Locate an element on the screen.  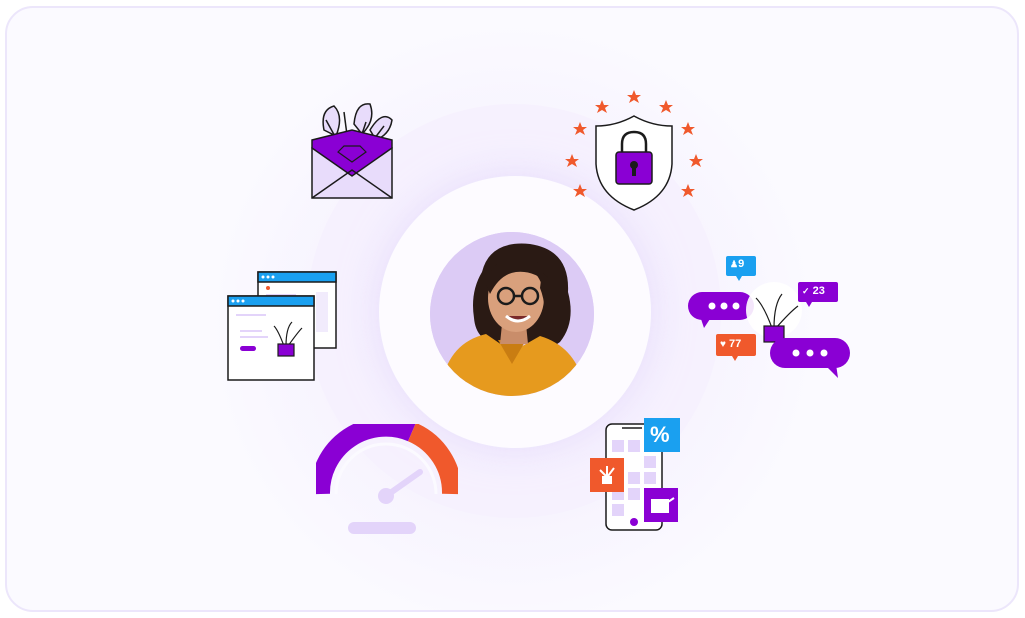
comments-badge: ✓ 23 is located at coordinates (813, 291).